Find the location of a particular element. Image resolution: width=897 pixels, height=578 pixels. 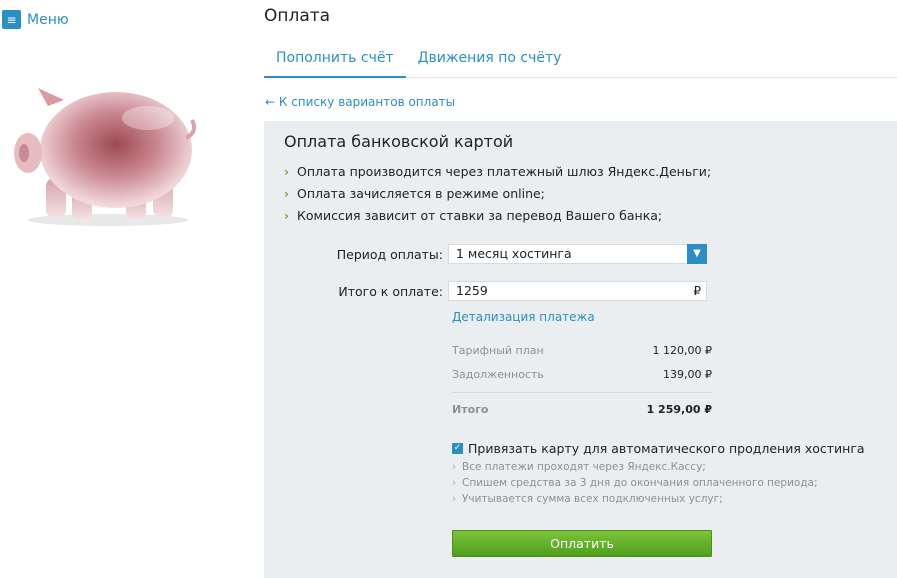

breakdown-total-value: 1 259,00 ₽ is located at coordinates (679, 409).